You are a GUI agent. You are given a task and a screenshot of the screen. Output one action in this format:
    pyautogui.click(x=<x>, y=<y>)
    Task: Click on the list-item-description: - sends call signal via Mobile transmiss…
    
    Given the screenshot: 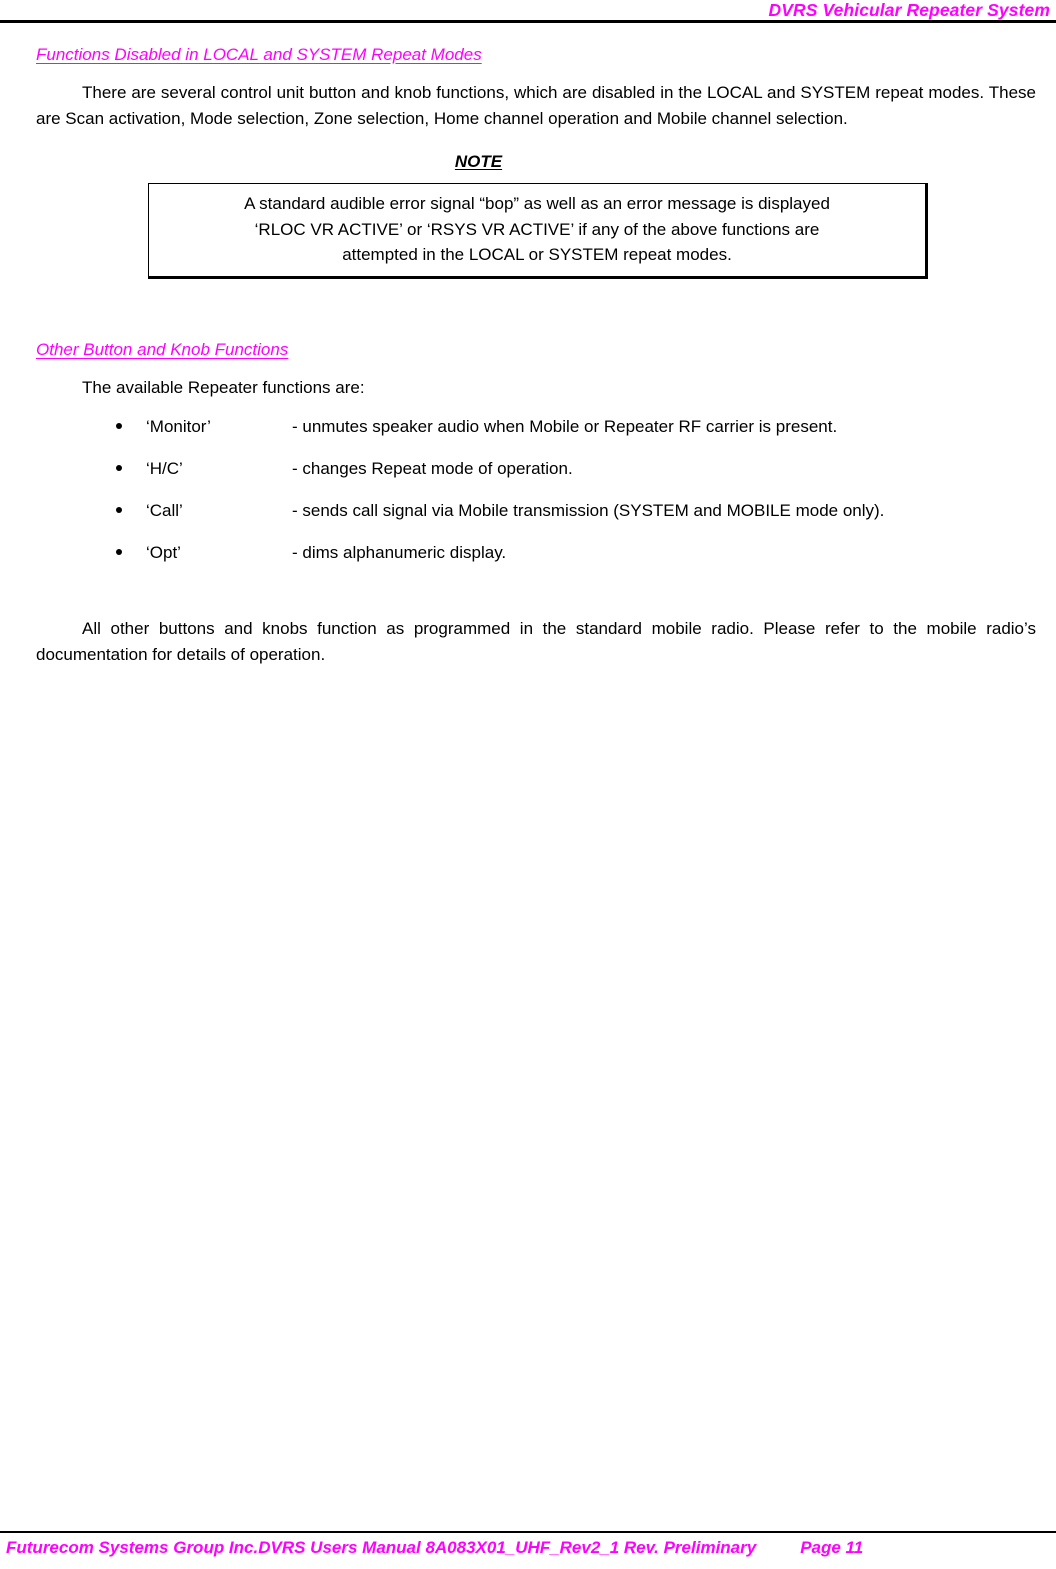 What is the action you would take?
    pyautogui.click(x=588, y=510)
    